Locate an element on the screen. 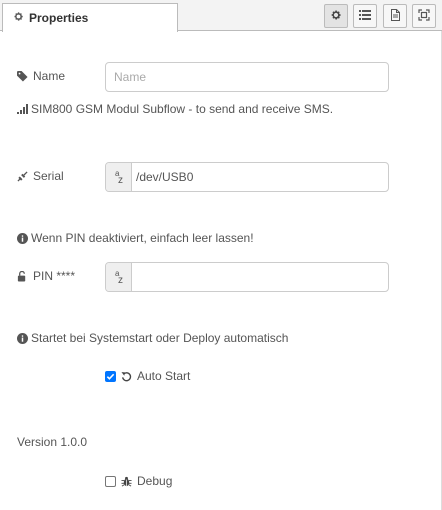 The height and width of the screenshot is (510, 442). serial-label-text: Serial is located at coordinates (48, 176).